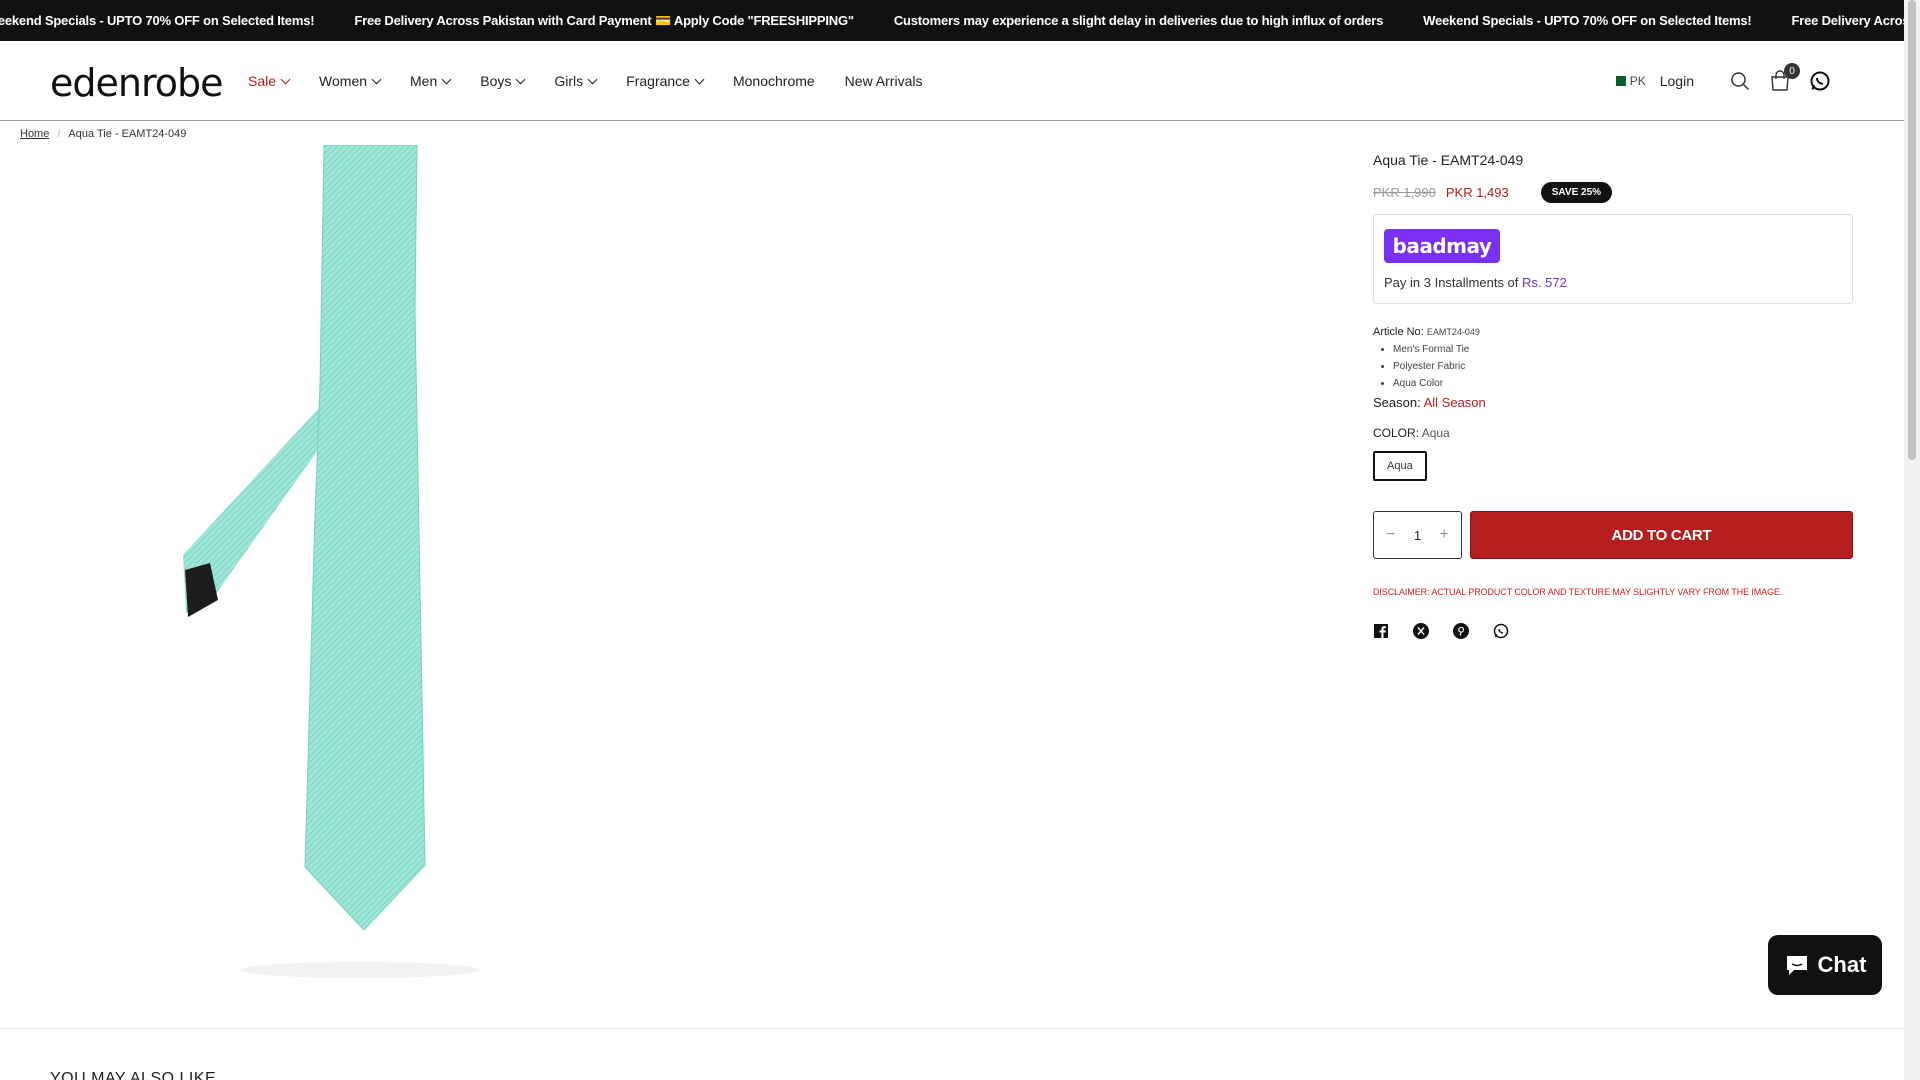 Image resolution: width=1920 pixels, height=1080 pixels. What do you see at coordinates (1618, 81) in the screenshot?
I see `pakistan-flag-icon` at bounding box center [1618, 81].